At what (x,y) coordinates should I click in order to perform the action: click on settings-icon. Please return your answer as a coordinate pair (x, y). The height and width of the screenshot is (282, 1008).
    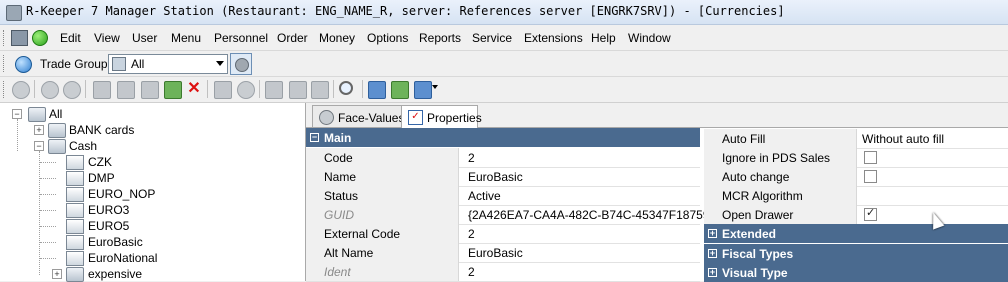
    Looking at the image, I should click on (242, 65).